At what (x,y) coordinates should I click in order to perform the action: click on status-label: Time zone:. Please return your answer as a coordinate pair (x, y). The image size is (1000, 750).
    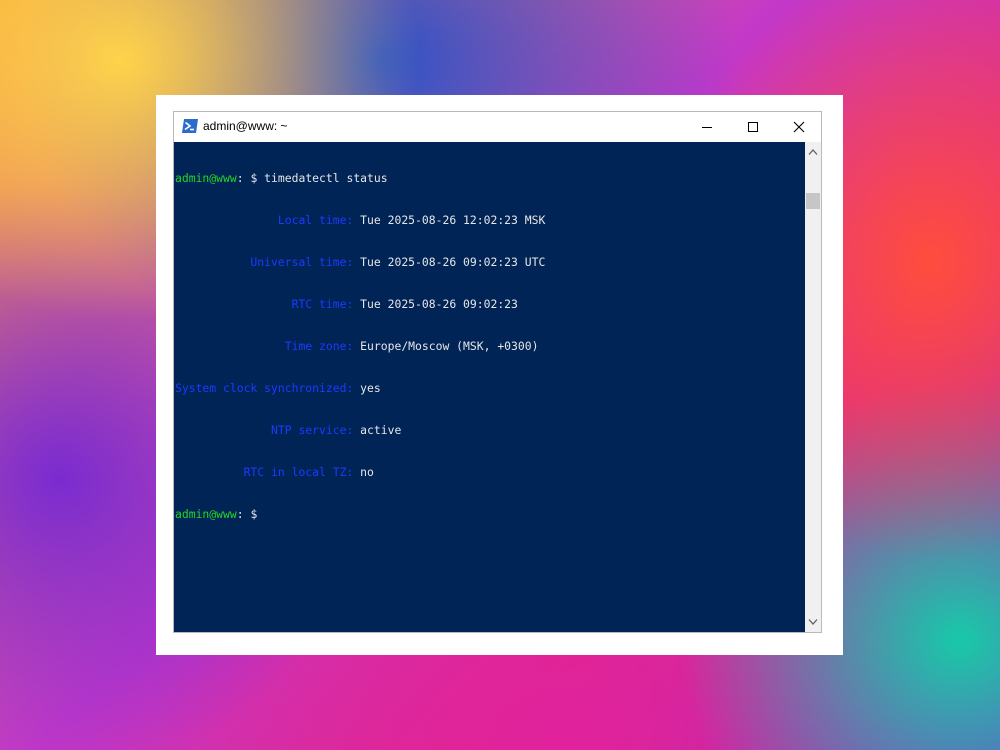
    Looking at the image, I should click on (264, 346).